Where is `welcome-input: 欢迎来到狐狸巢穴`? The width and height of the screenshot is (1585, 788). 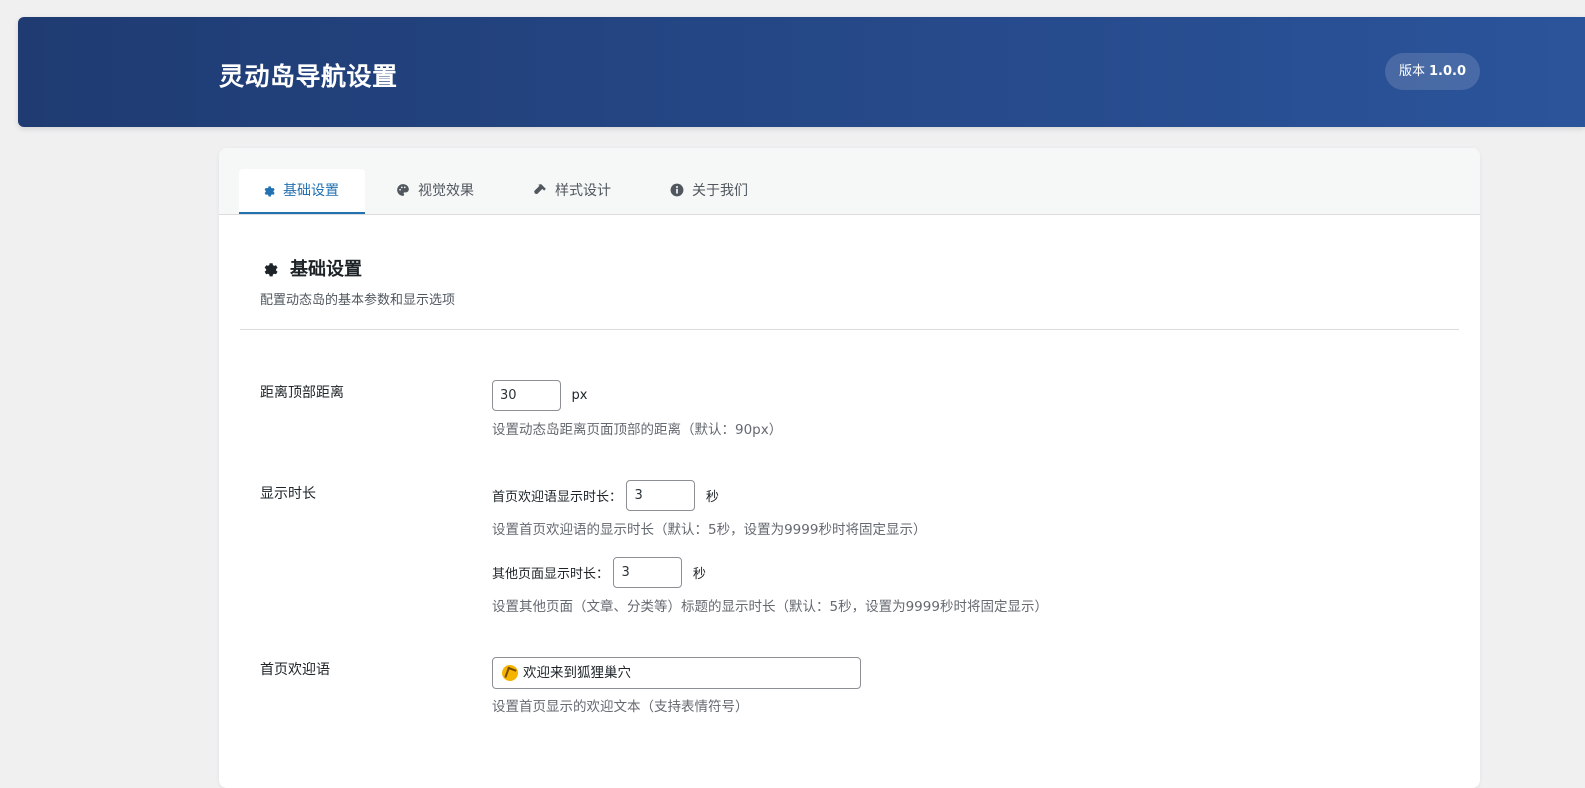 welcome-input: 欢迎来到狐狸巢穴 is located at coordinates (676, 673).